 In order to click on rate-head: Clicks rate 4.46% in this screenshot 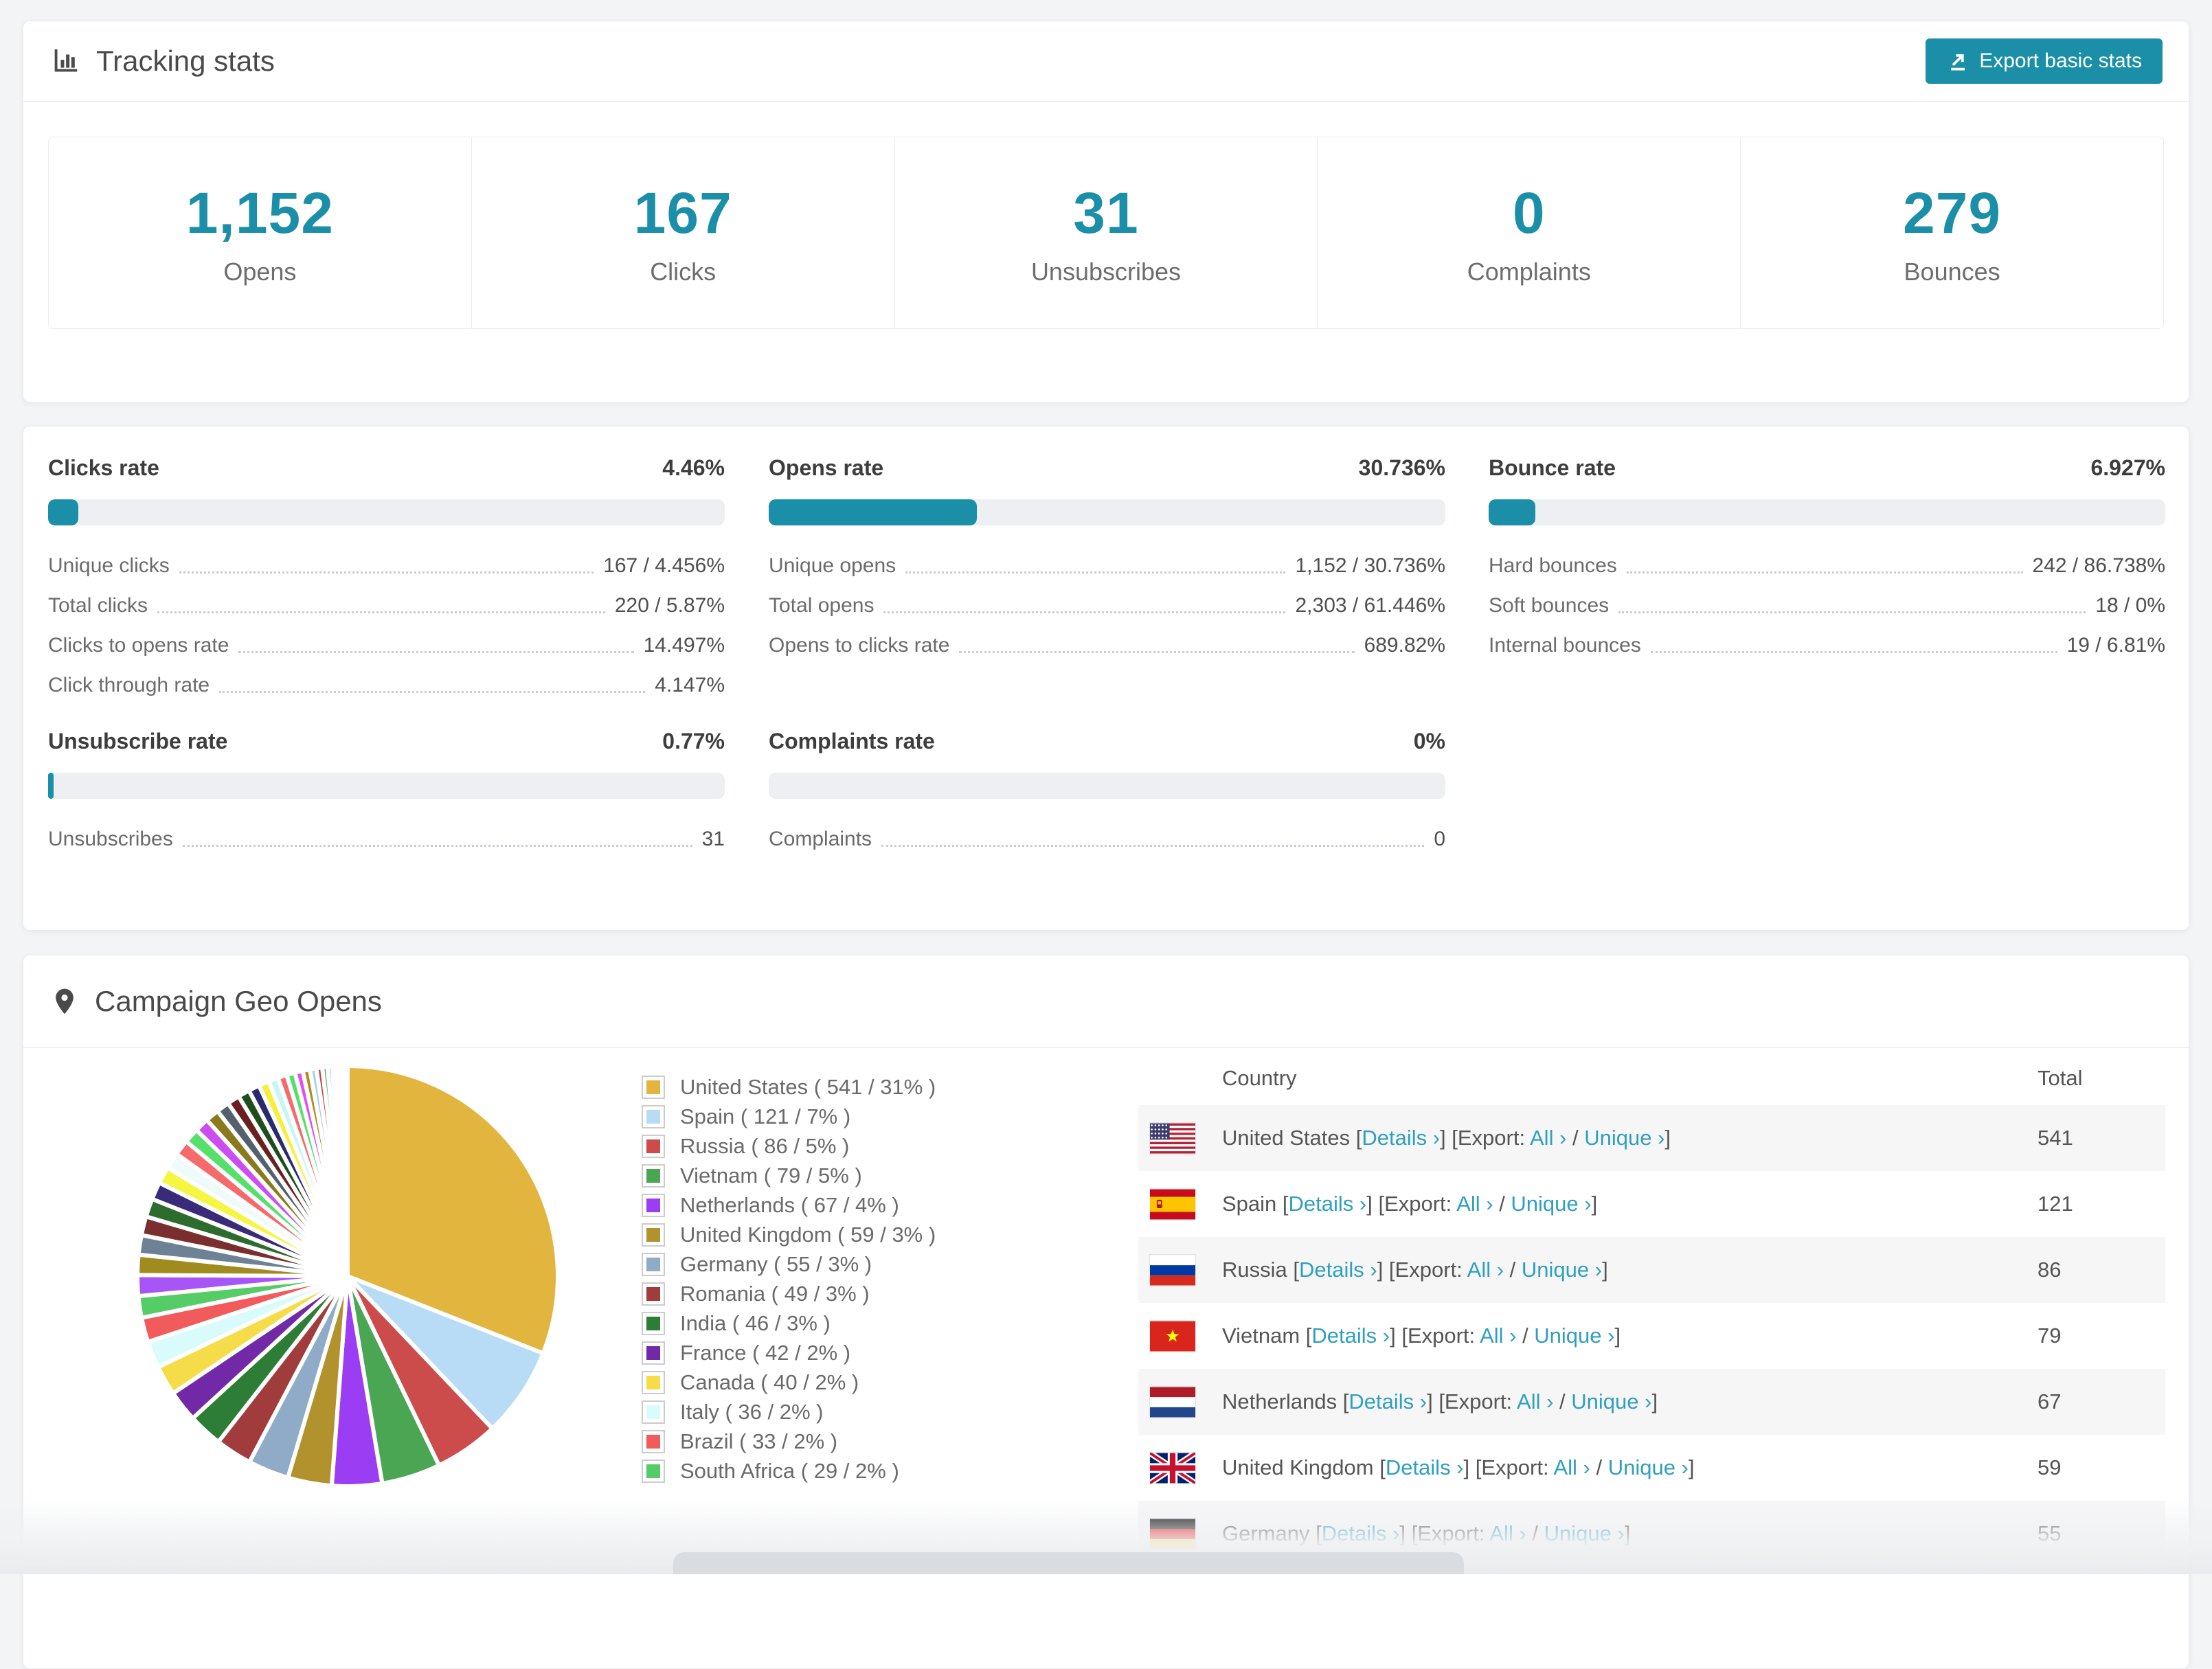, I will do `click(386, 467)`.